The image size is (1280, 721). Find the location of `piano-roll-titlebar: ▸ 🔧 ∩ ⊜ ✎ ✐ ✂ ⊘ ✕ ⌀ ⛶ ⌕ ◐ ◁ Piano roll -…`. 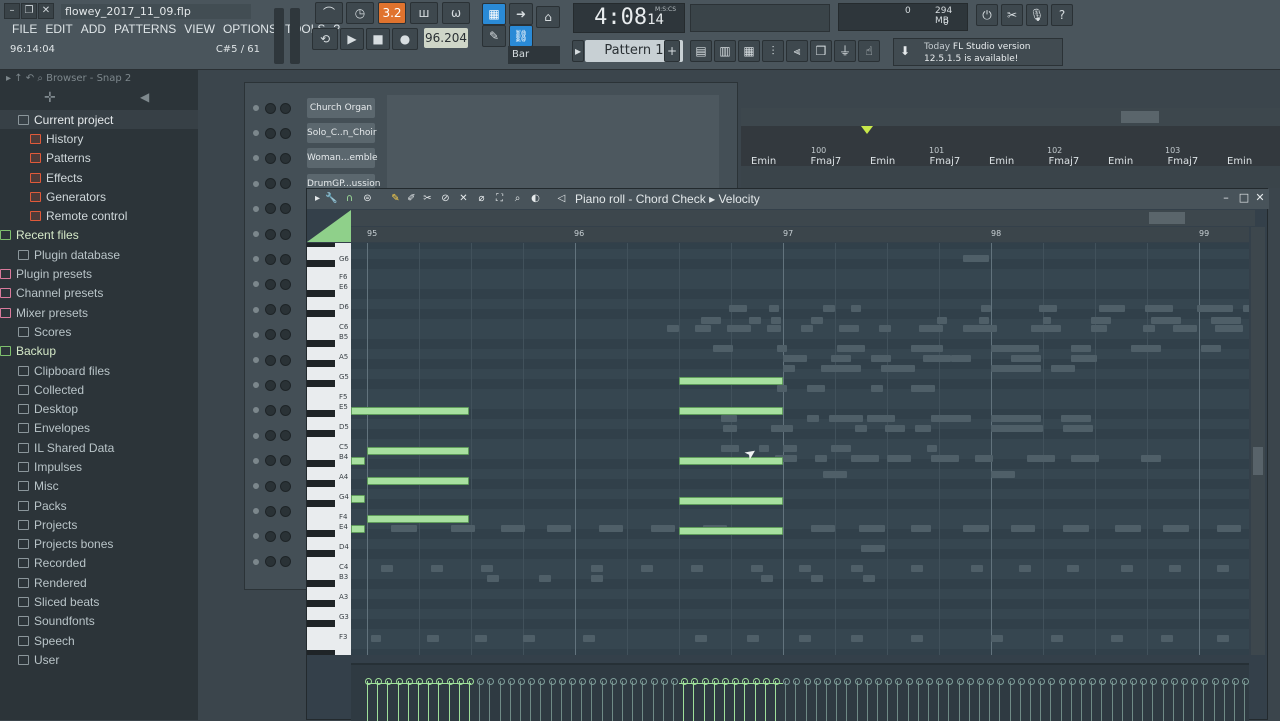

piano-roll-titlebar: ▸ 🔧 ∩ ⊜ ✎ ✐ ✂ ⊘ ✕ ⌀ ⛶ ⌕ ◐ ◁ Piano roll -… is located at coordinates (788, 199).